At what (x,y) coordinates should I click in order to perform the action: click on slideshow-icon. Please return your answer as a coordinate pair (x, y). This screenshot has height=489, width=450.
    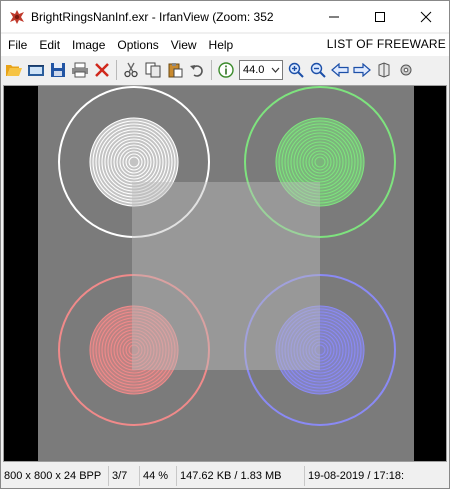
    Looking at the image, I should click on (36, 70).